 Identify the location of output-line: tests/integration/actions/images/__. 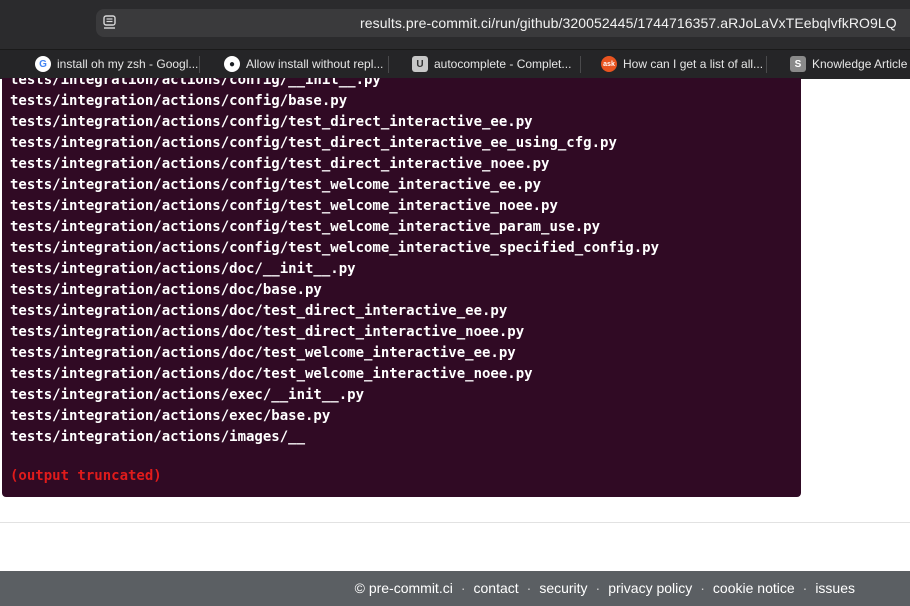
(158, 437).